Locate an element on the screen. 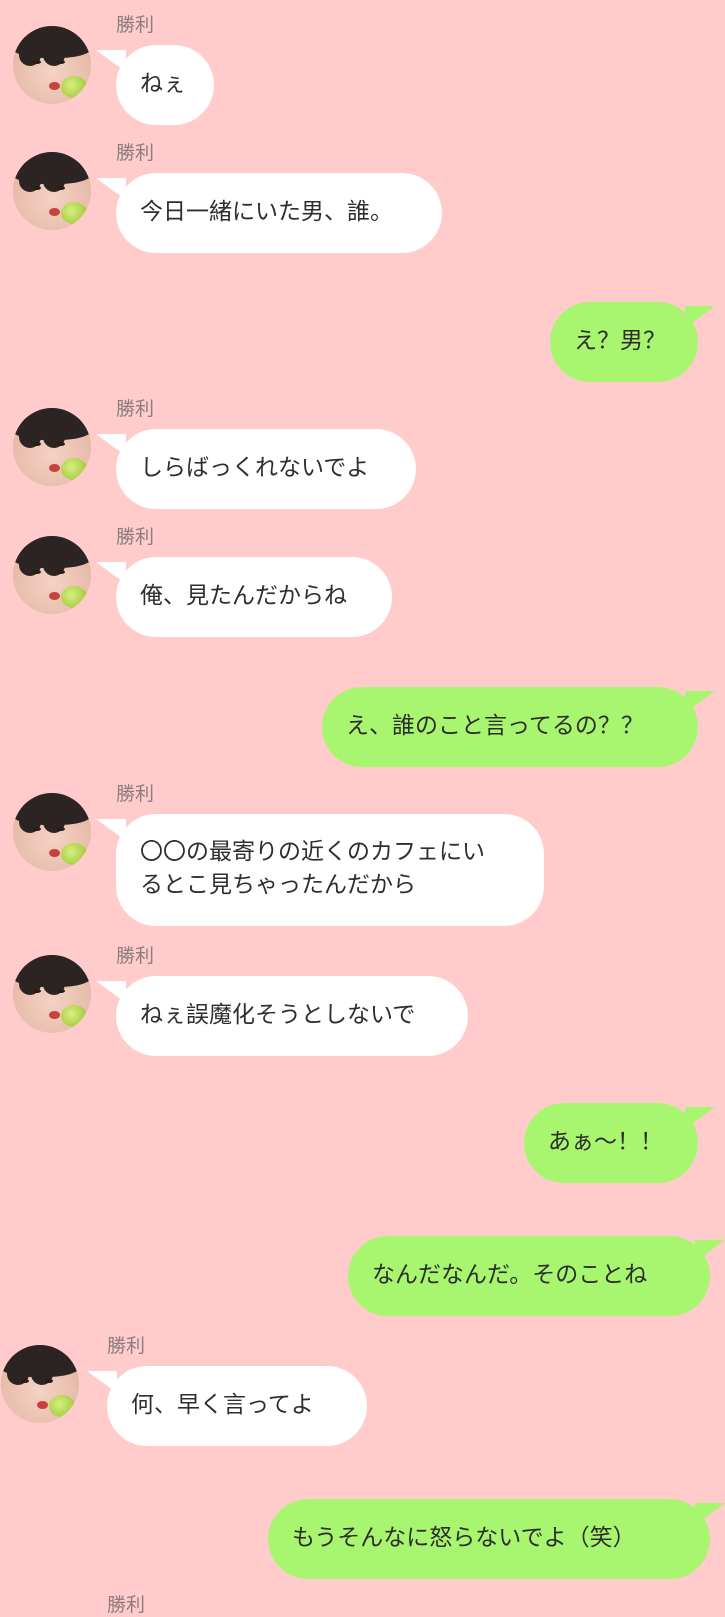 The height and width of the screenshot is (1617, 725). message-bubble: あぁ〜！！ is located at coordinates (611, 1143).